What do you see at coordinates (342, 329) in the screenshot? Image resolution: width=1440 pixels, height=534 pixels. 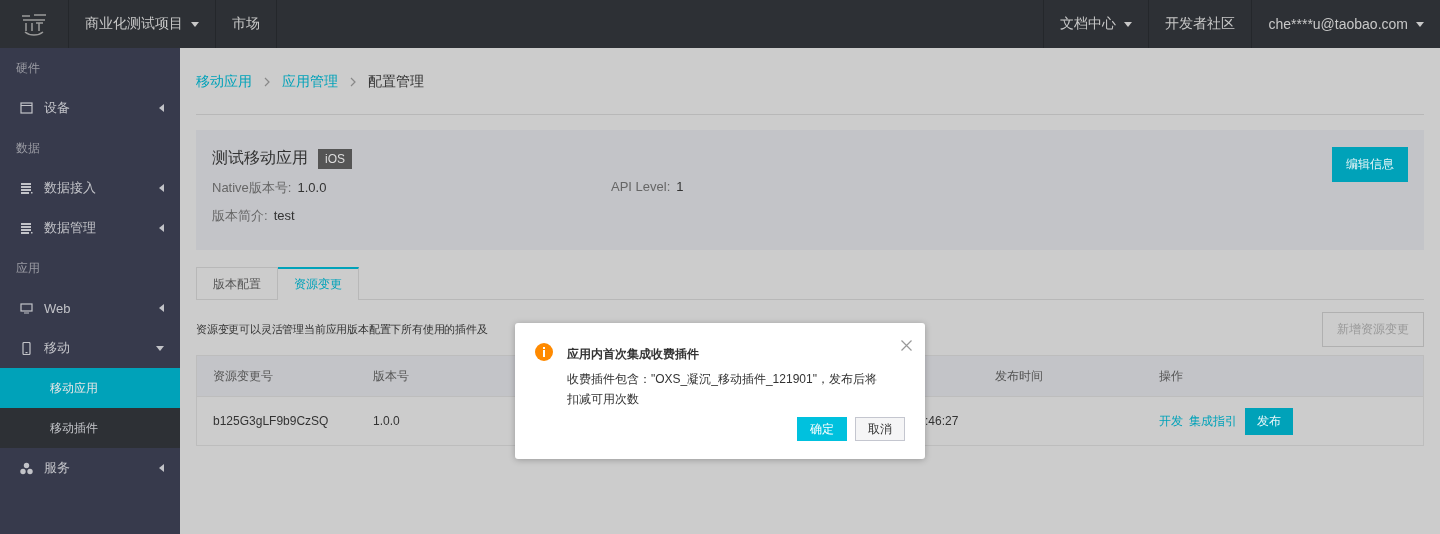 I see `description-text: 资源变更可以灵活管理当前应用版本配置下所有使用的插件及` at bounding box center [342, 329].